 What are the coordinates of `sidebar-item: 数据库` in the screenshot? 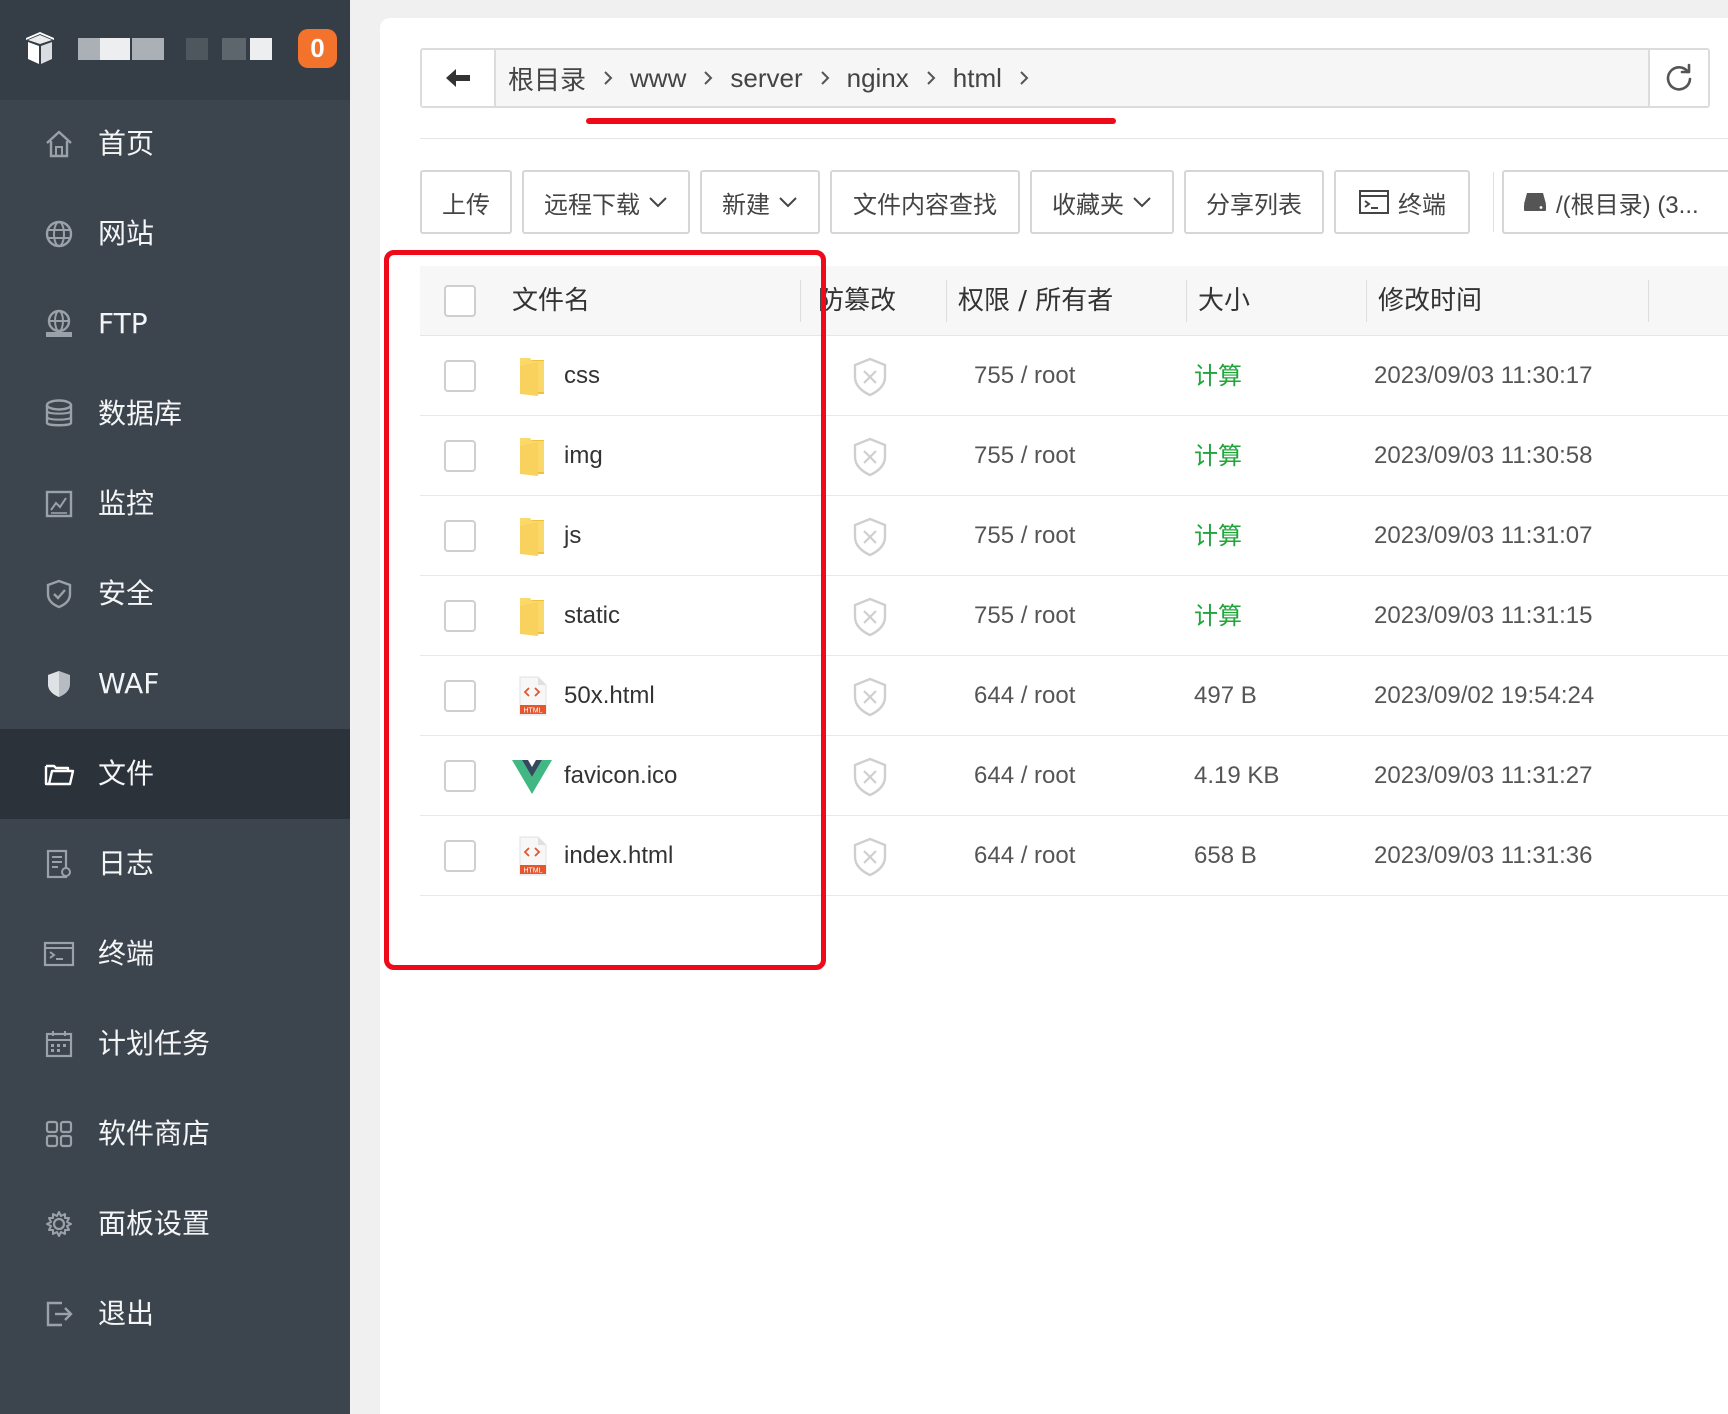 It's located at (175, 414).